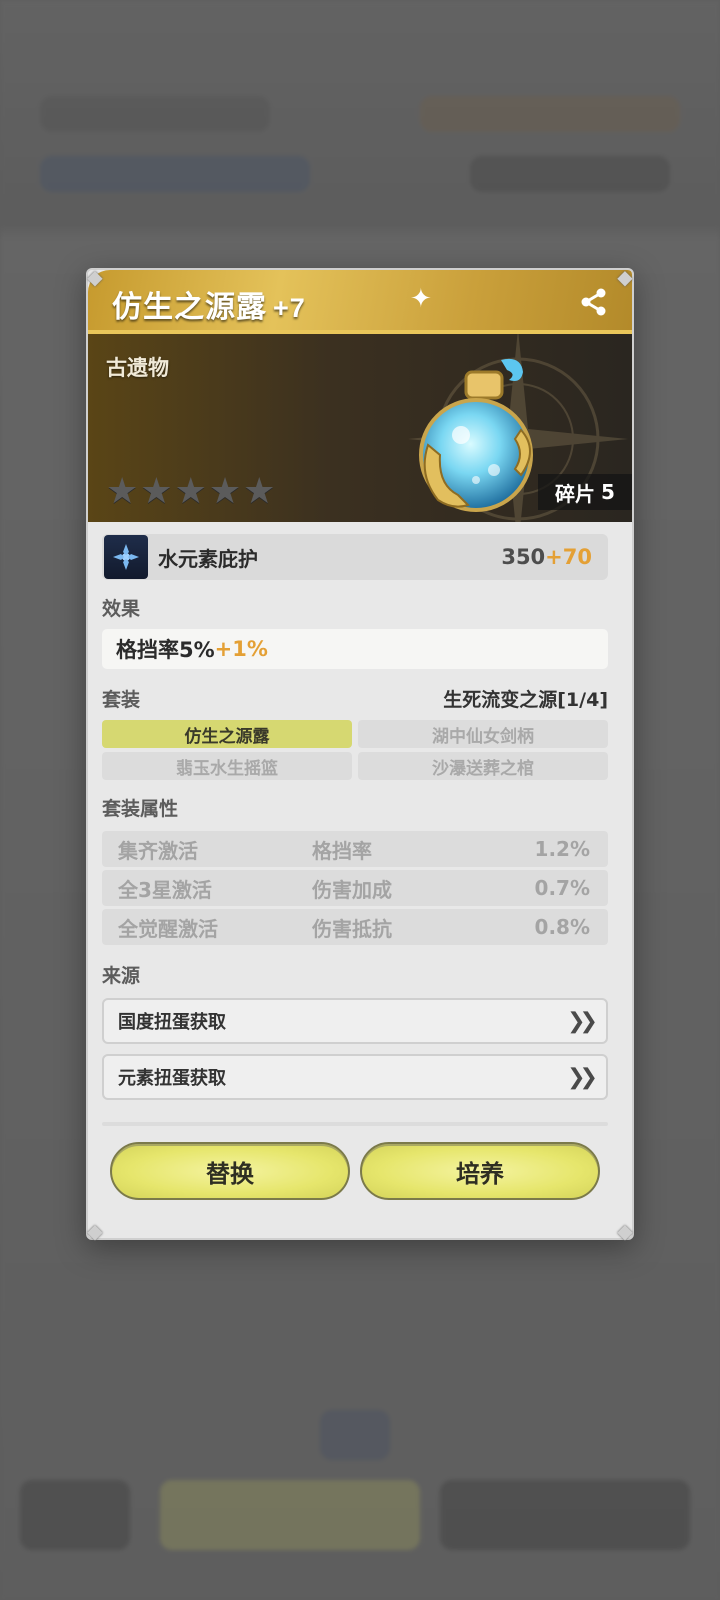 Image resolution: width=720 pixels, height=1600 pixels. Describe the element at coordinates (355, 1124) in the screenshot. I see `divider` at that location.